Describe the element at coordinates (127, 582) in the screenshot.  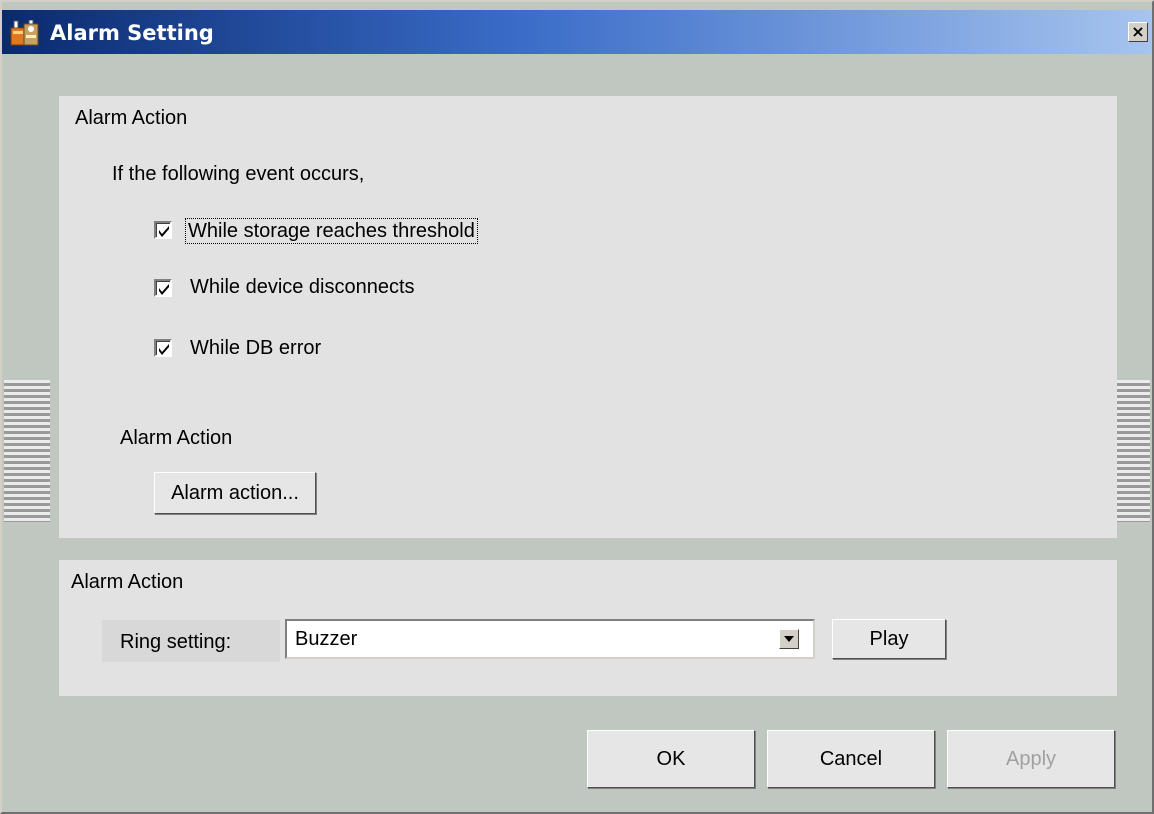
I see `ring-section-title: Alarm Action` at that location.